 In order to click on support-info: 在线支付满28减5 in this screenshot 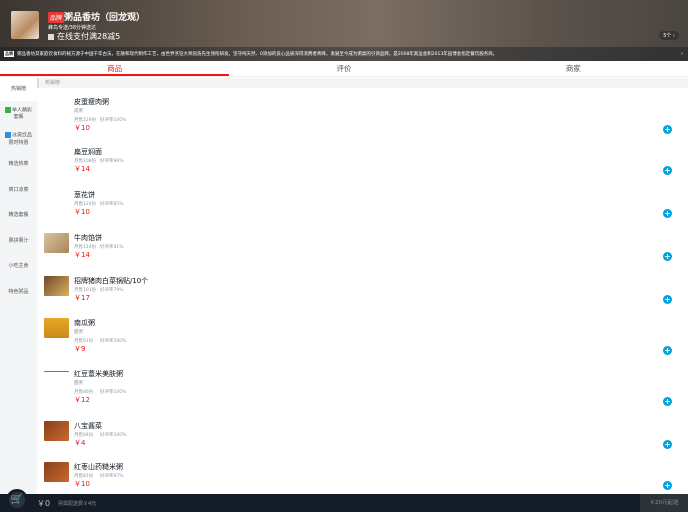, I will do `click(84, 36)`.